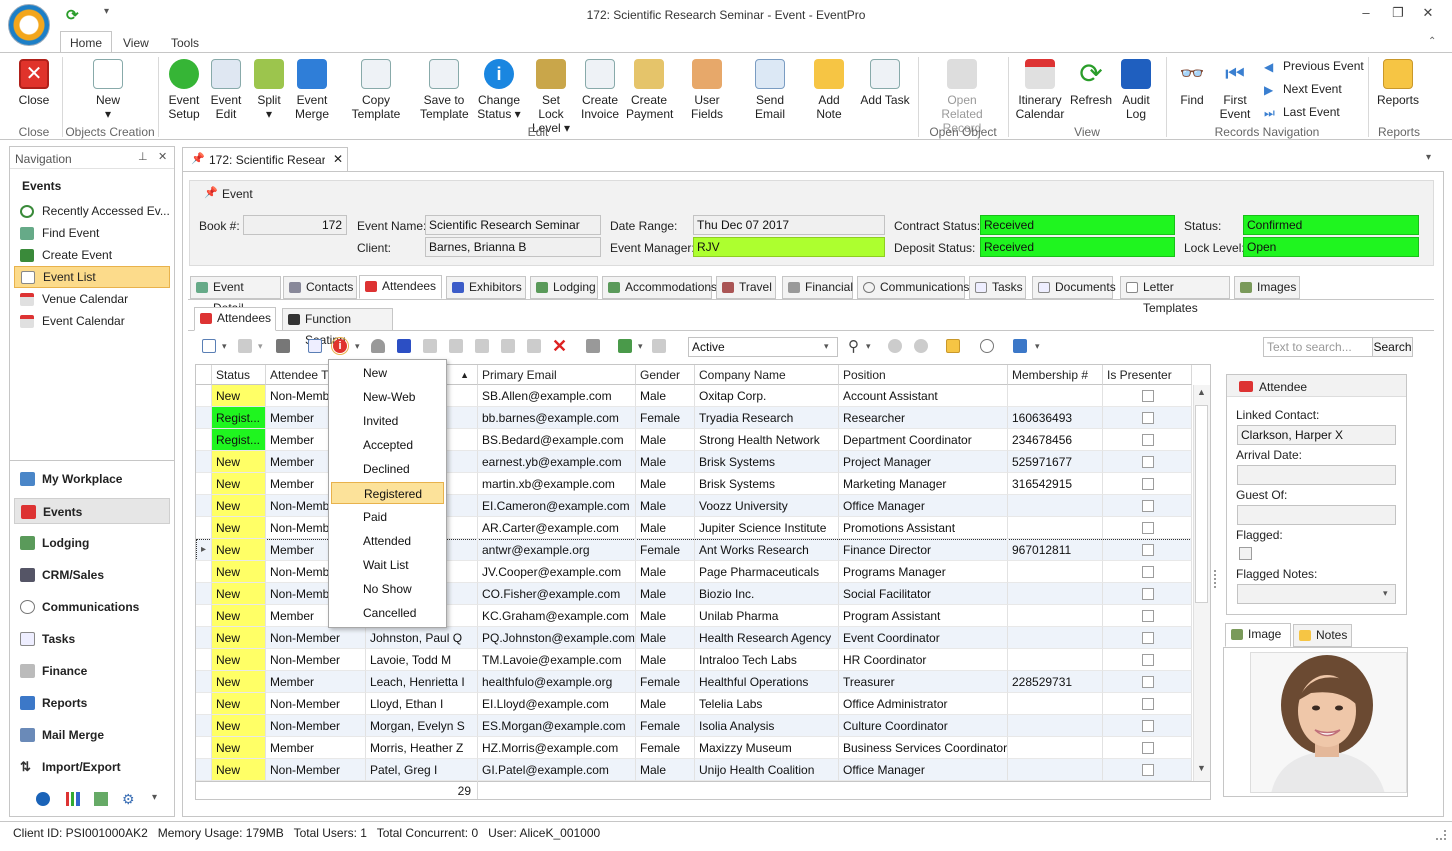 Image resolution: width=1452 pixels, height=851 pixels. Describe the element at coordinates (92, 255) in the screenshot. I see `nav-item-create-event: Create Event` at that location.